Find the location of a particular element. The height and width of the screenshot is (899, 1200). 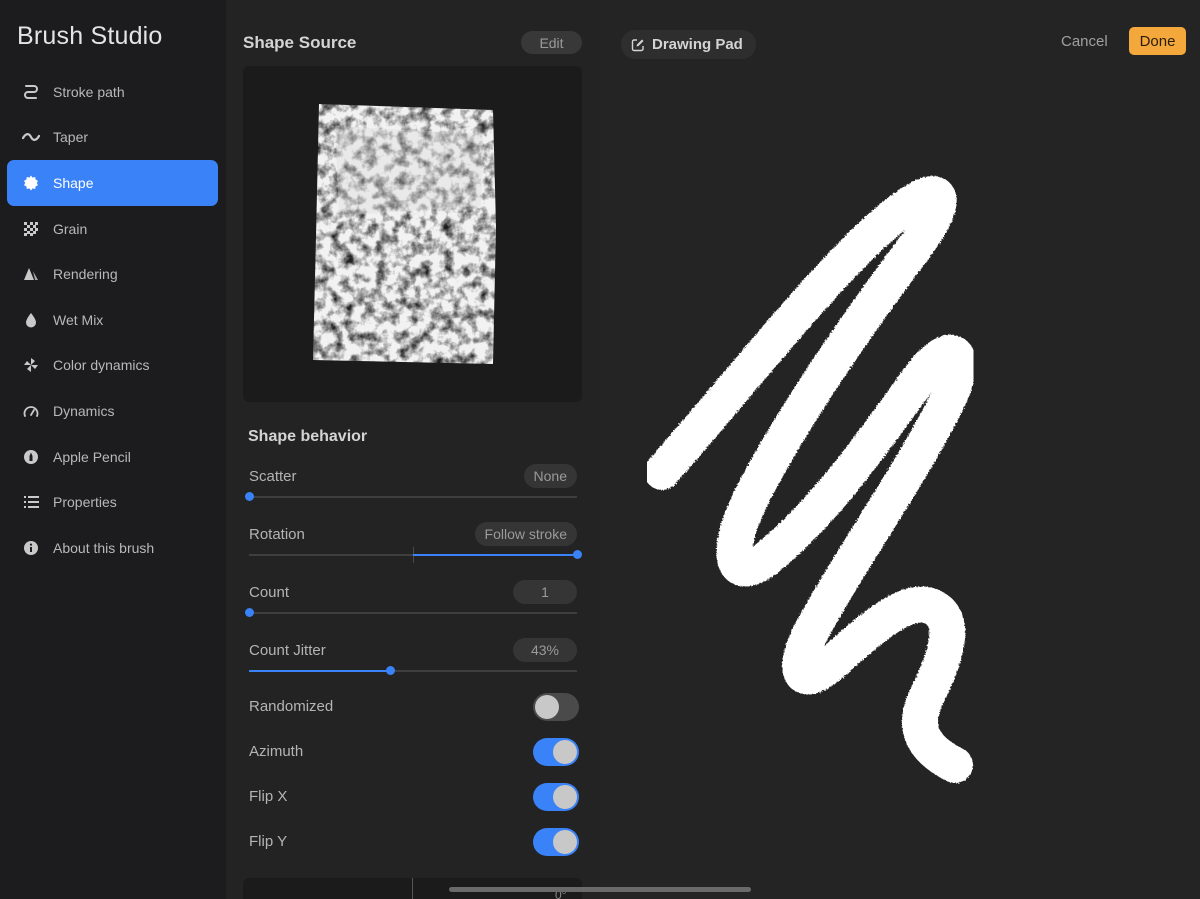

sidebar-item-label: Wet Mix is located at coordinates (78, 319).